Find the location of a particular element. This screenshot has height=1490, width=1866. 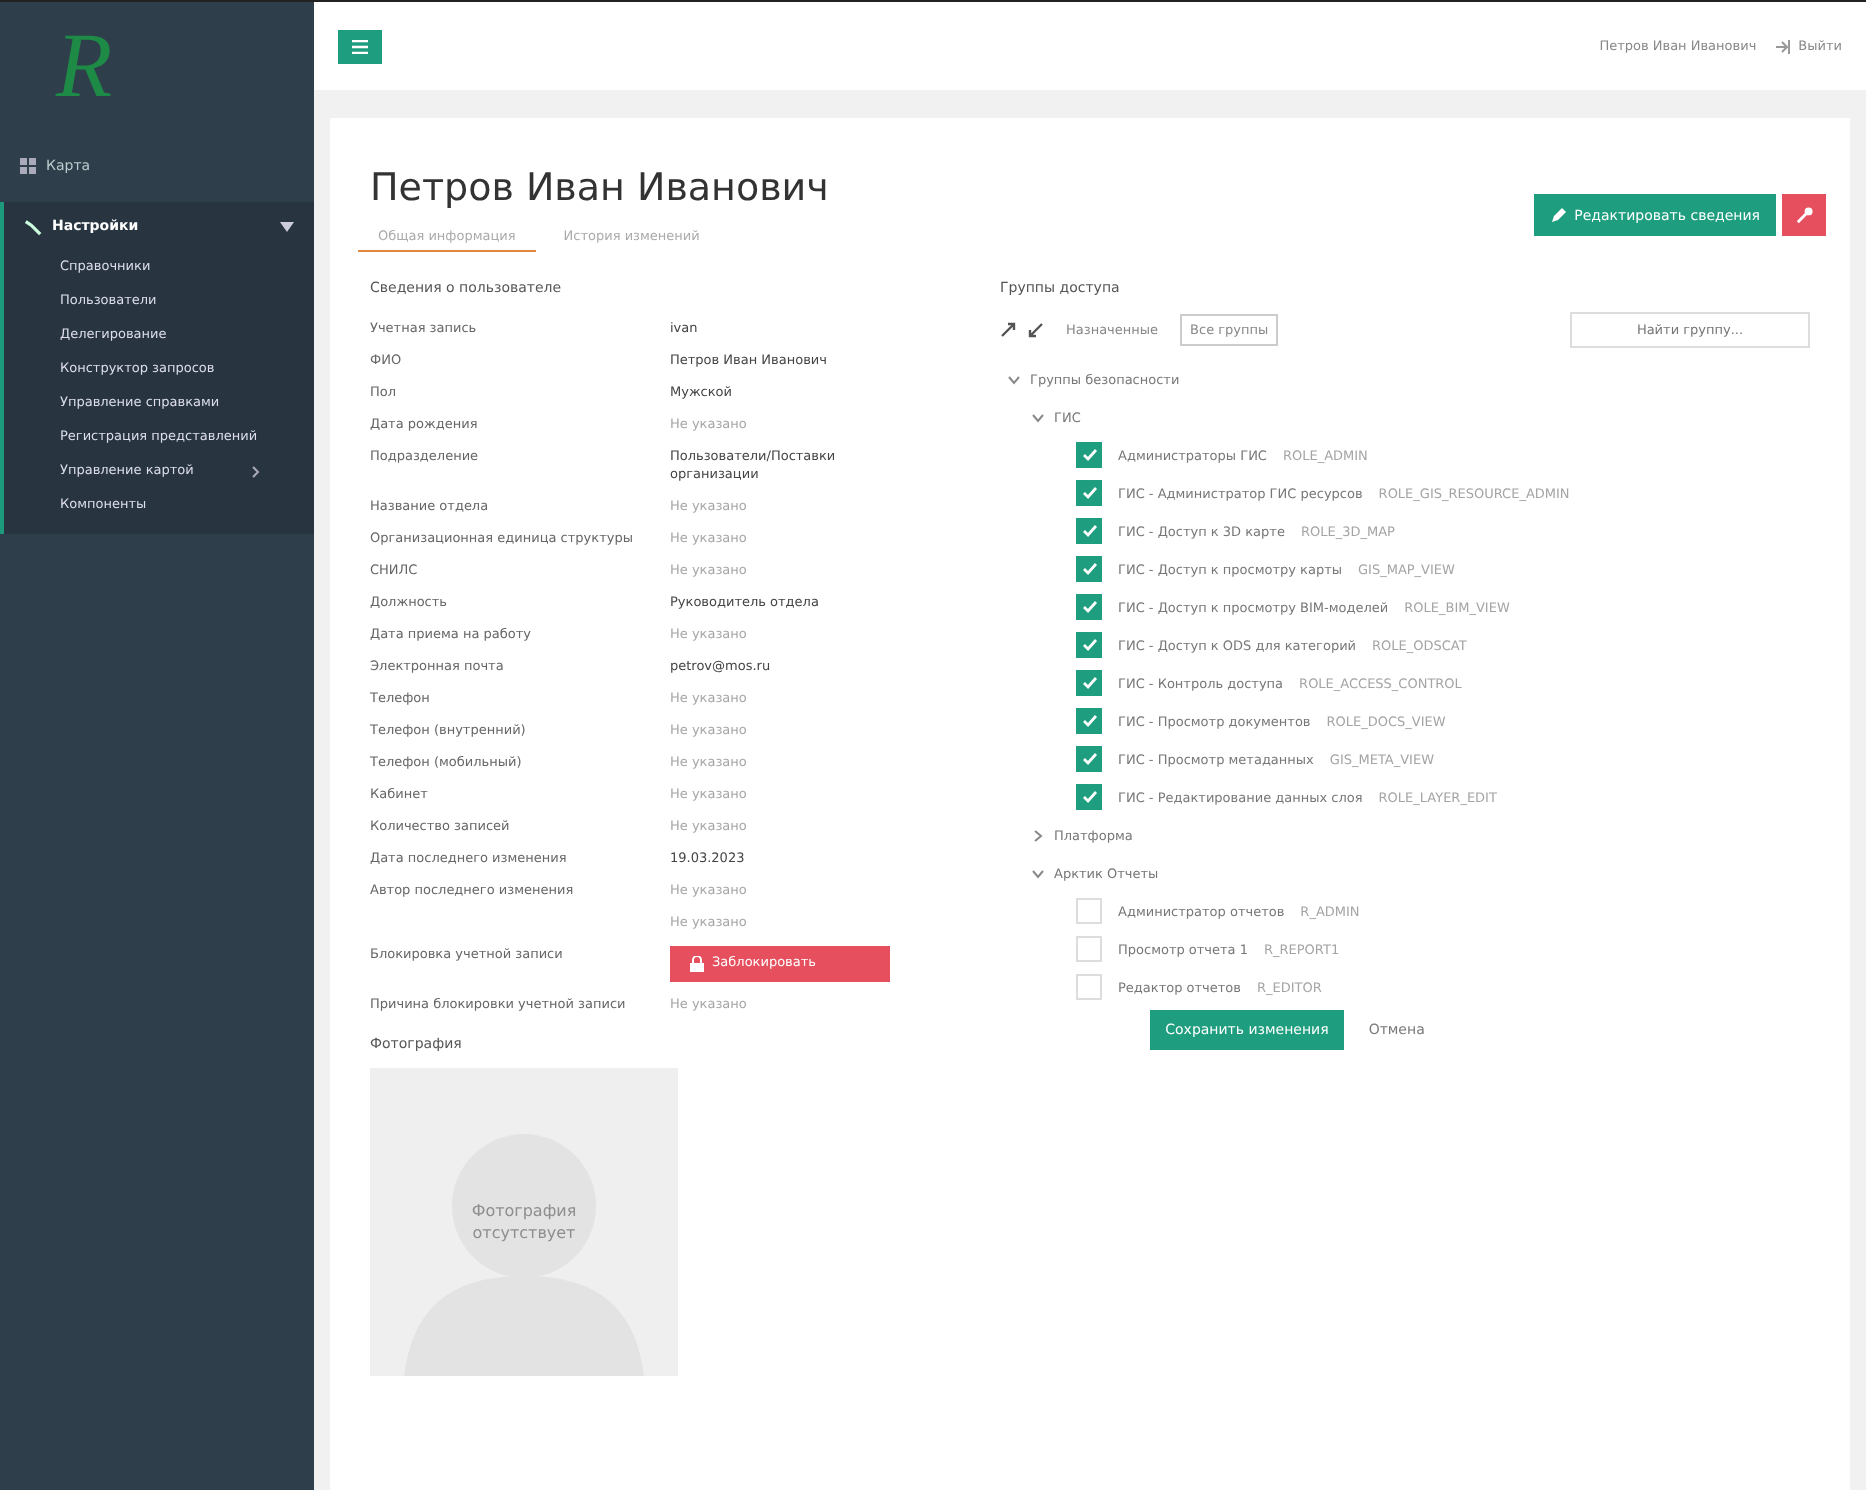

grid-icon is located at coordinates (28, 166).